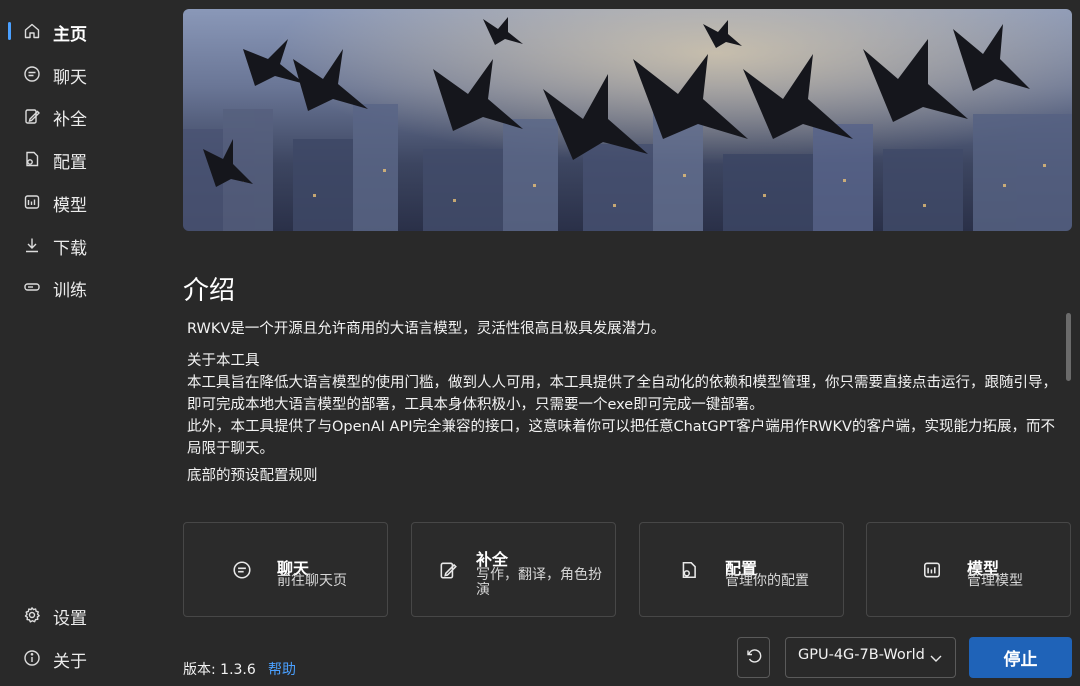 This screenshot has width=1080, height=686. I want to click on preset-dropdown: GPU-4G-7B-World, so click(870, 657).